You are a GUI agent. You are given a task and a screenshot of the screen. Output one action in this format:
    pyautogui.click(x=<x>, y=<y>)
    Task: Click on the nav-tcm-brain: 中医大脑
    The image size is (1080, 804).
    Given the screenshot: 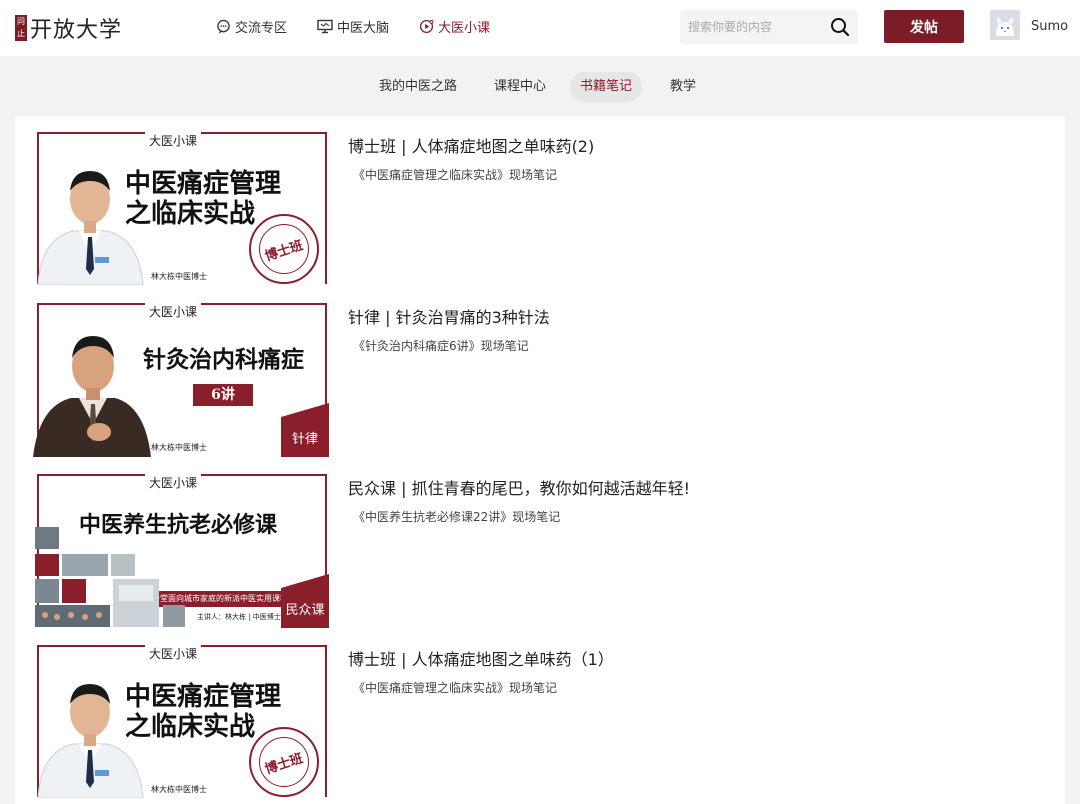 What is the action you would take?
    pyautogui.click(x=353, y=26)
    